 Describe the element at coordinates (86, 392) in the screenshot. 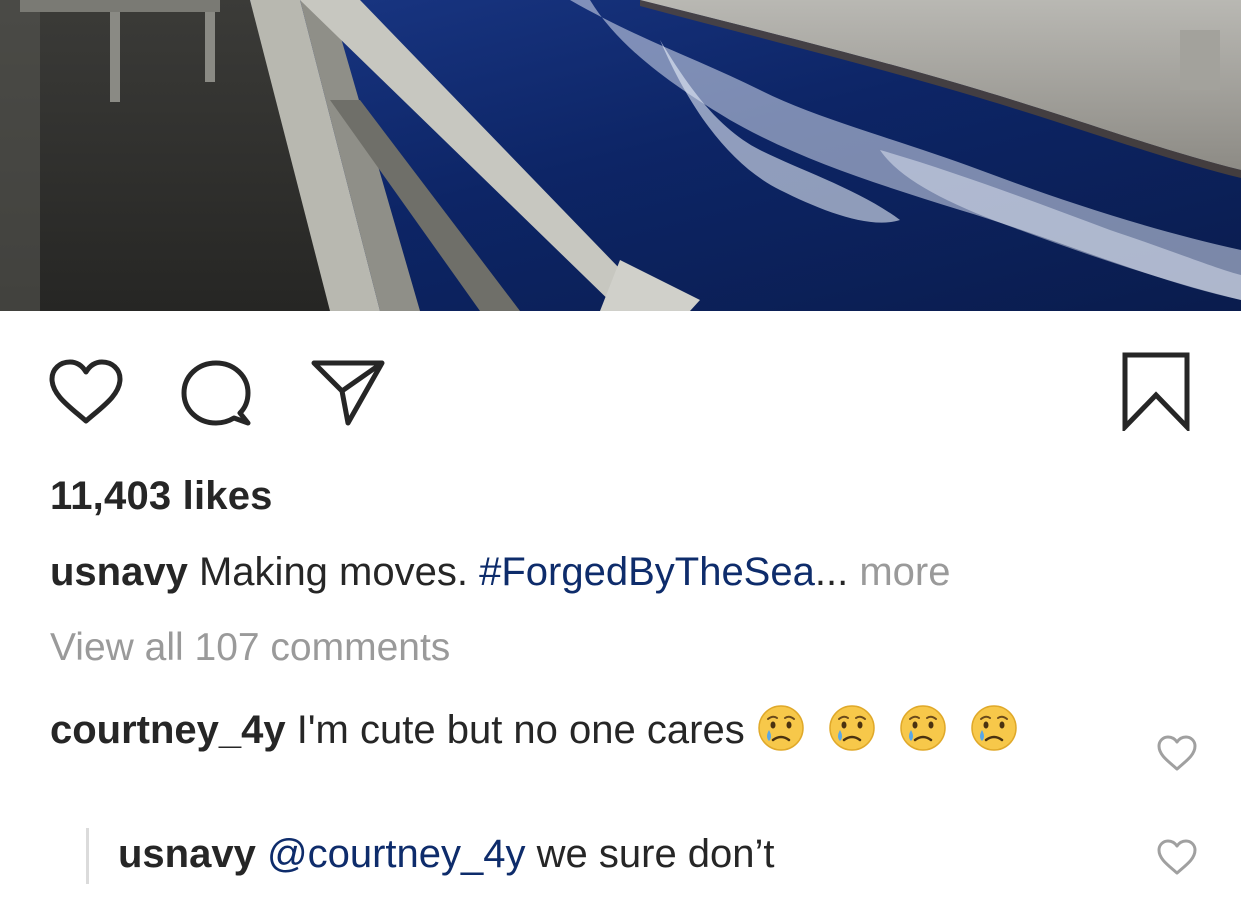

I see `heart-icon` at that location.